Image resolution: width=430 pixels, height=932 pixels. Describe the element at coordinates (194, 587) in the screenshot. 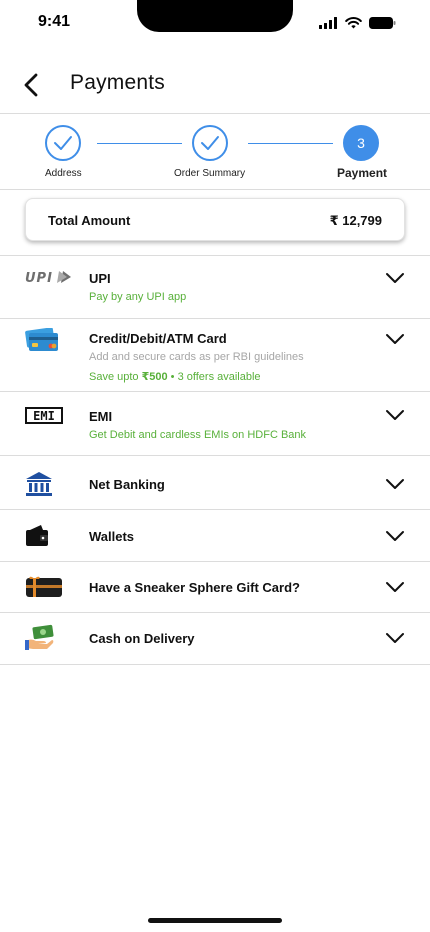

I see `option-title: Have a Sneaker Sphere Gift Card?` at that location.